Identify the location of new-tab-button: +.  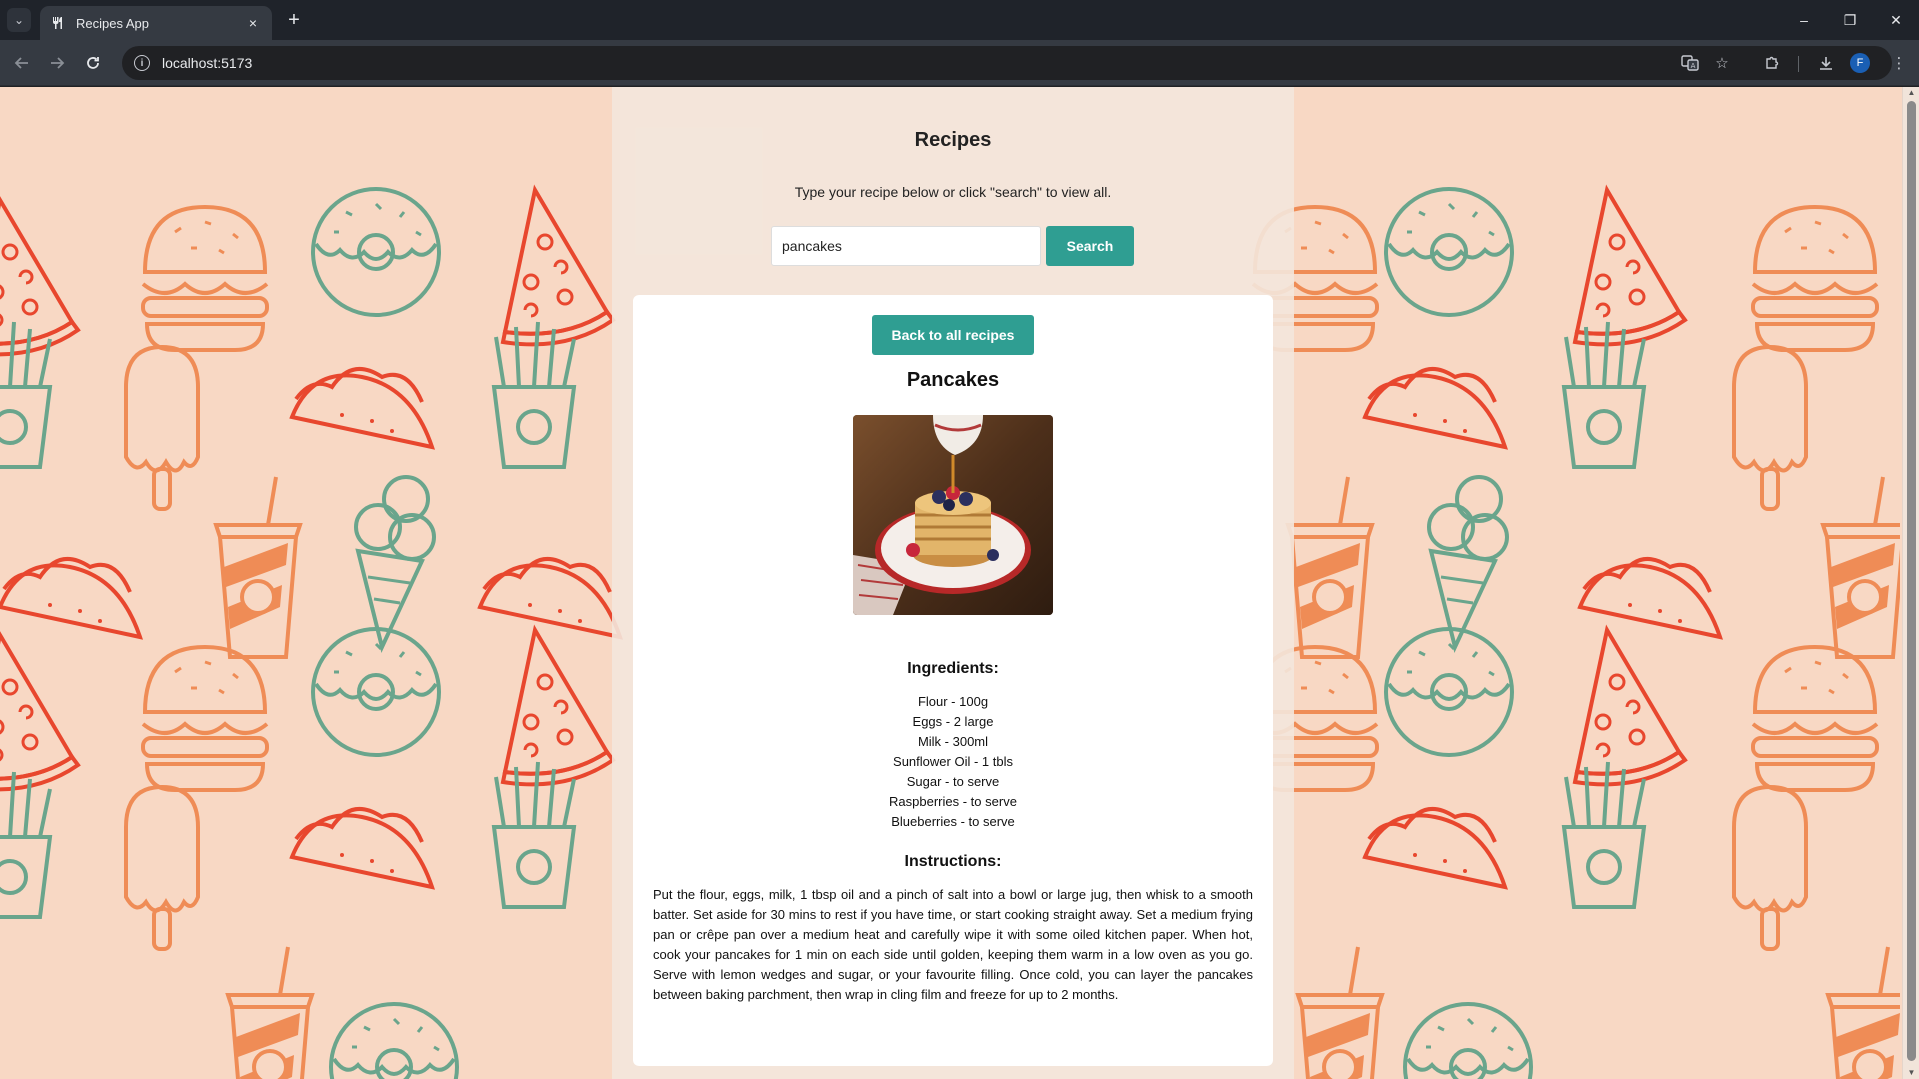
(294, 20).